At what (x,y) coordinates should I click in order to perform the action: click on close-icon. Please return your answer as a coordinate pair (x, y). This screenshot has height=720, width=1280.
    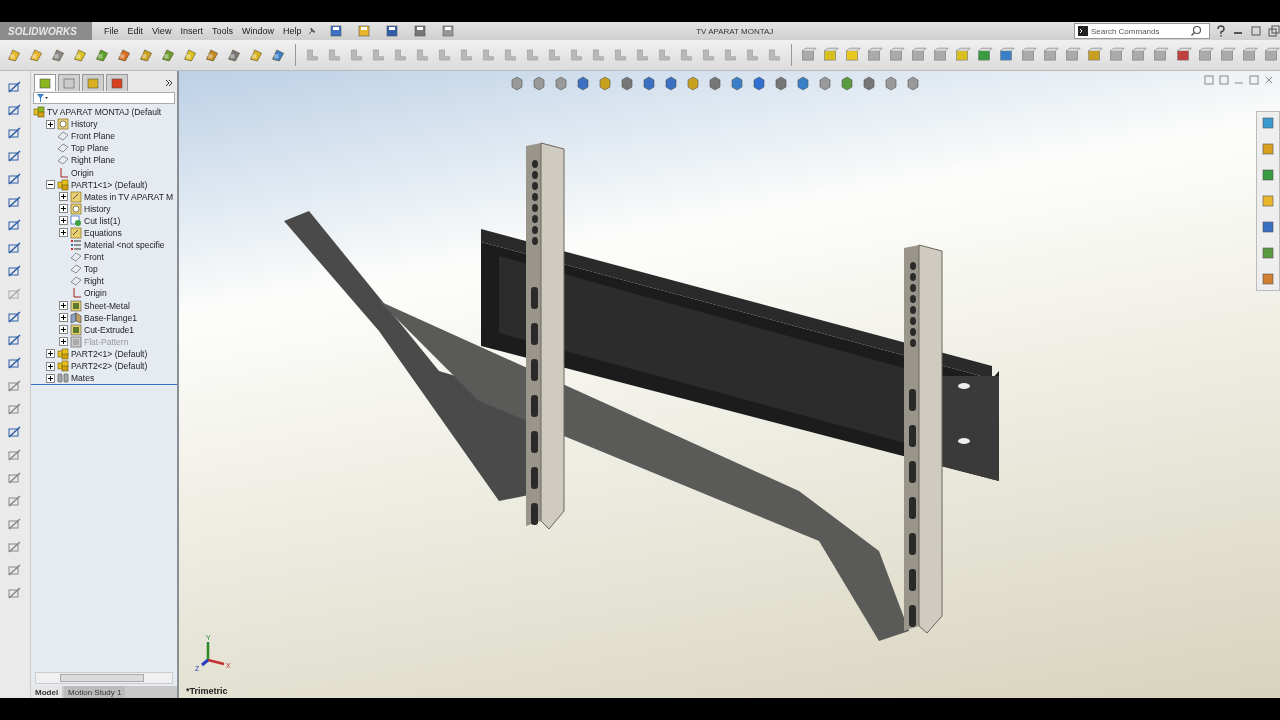
    Looking at the image, I should click on (1269, 80).